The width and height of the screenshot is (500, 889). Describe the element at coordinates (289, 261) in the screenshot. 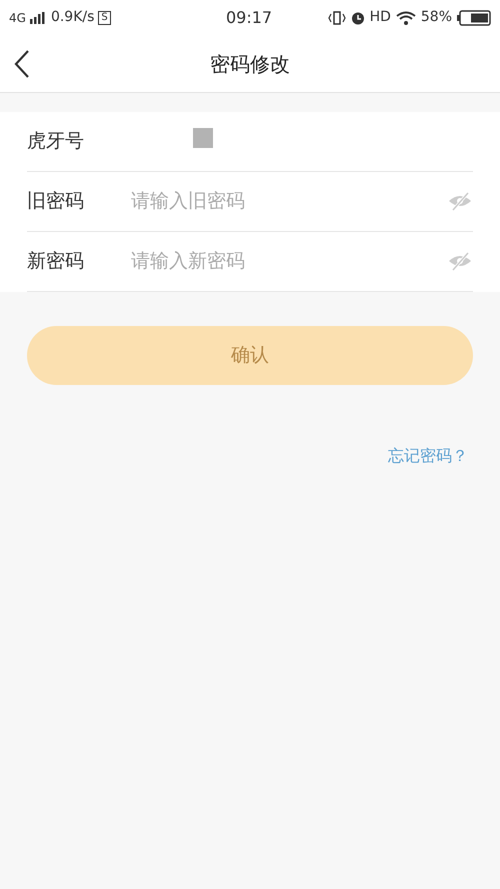

I see `password-field: 请输入新密码` at that location.